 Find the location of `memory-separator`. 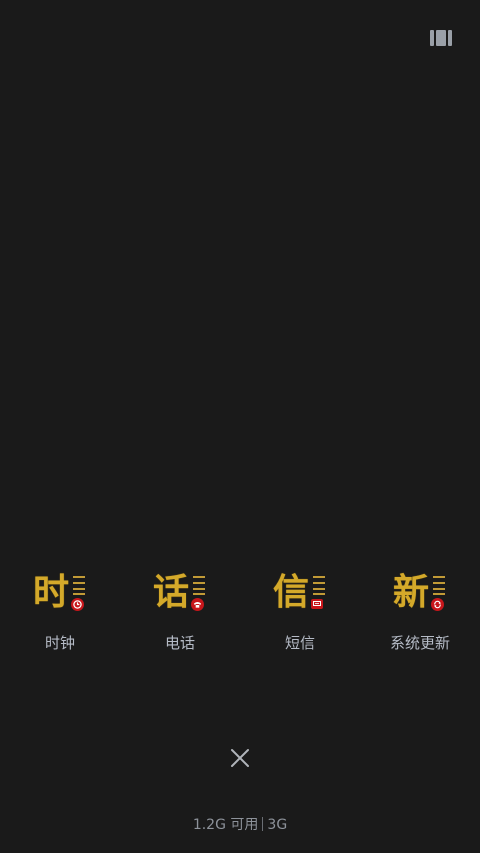

memory-separator is located at coordinates (263, 824).